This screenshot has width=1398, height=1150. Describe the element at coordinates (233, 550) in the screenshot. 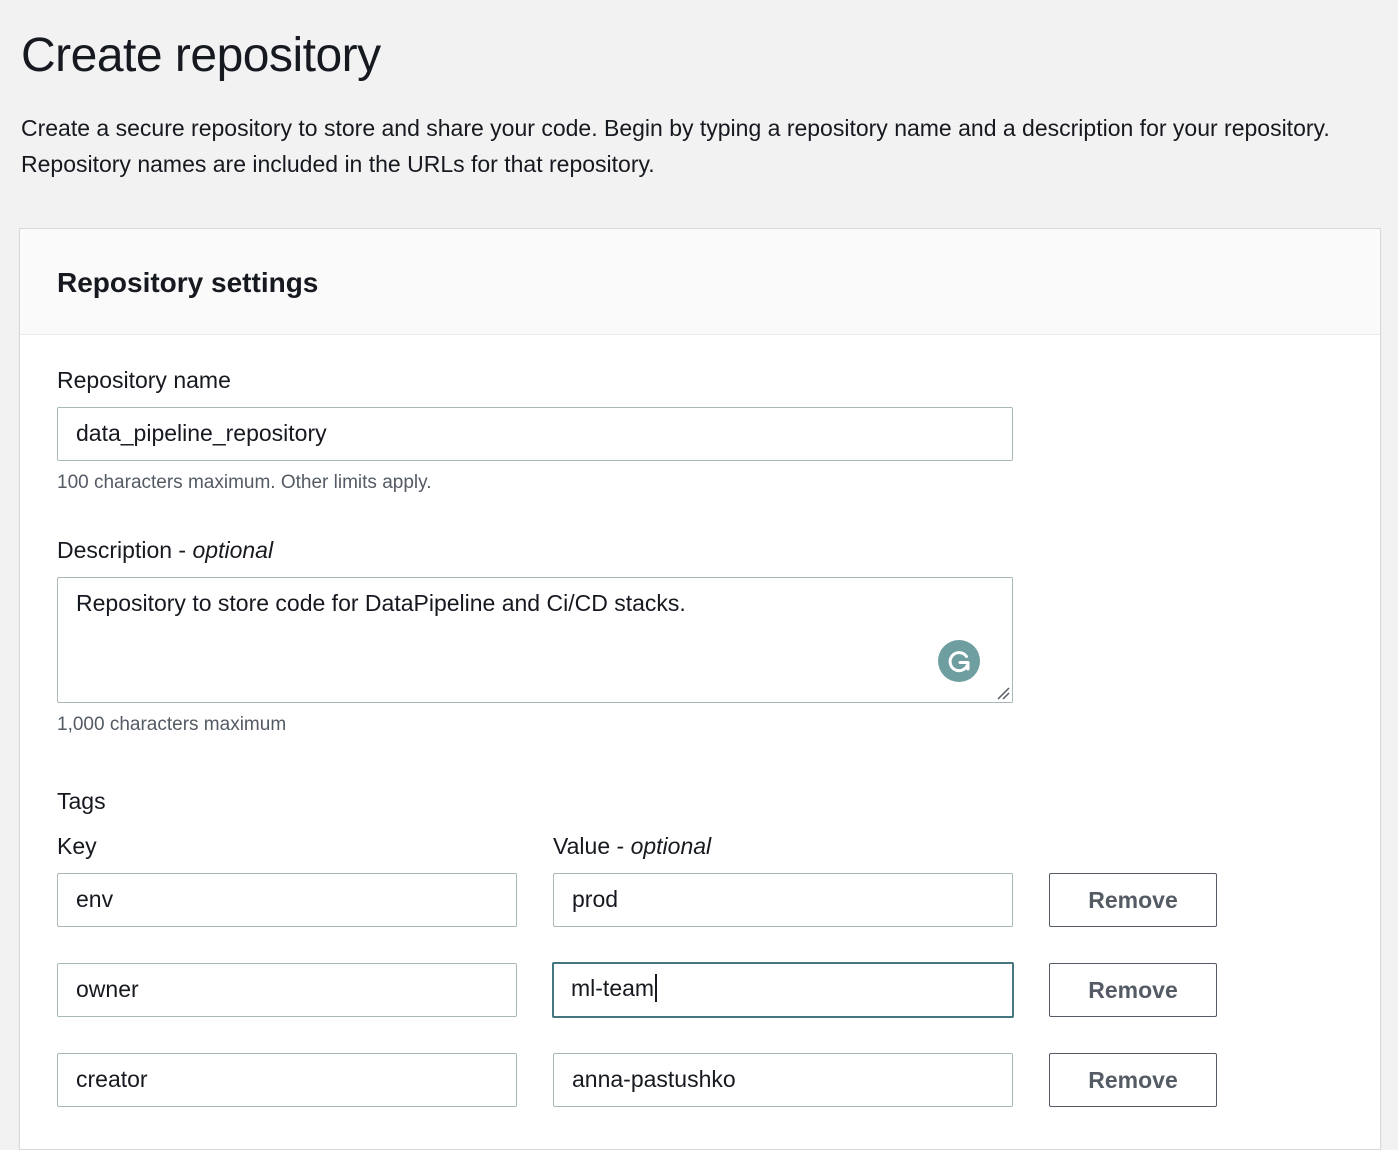

I see `description-optional-text: optional` at that location.